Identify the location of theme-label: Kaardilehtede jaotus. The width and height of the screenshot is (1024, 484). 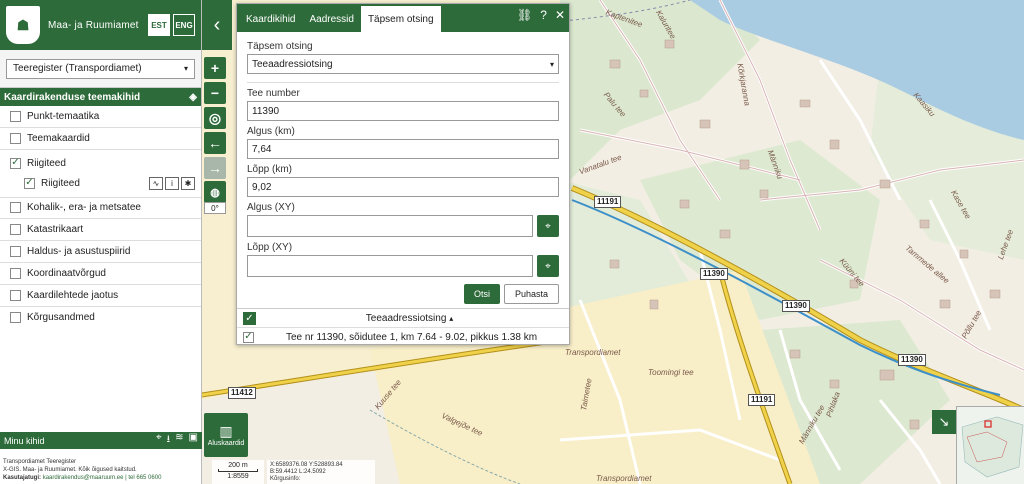
(73, 295).